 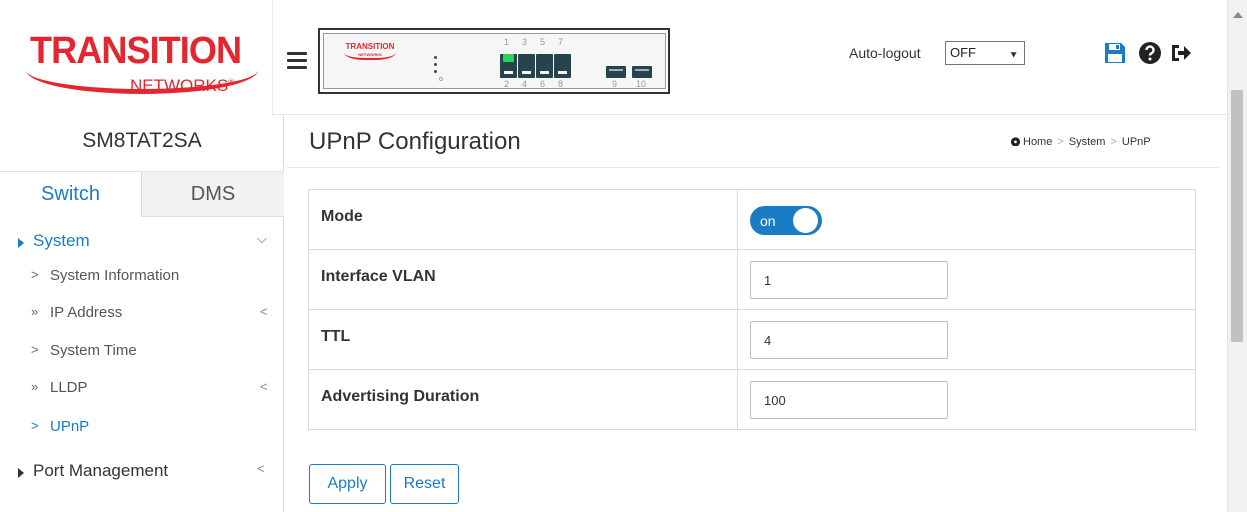 What do you see at coordinates (1238, 15) in the screenshot?
I see `scroll-up-arrow-icon` at bounding box center [1238, 15].